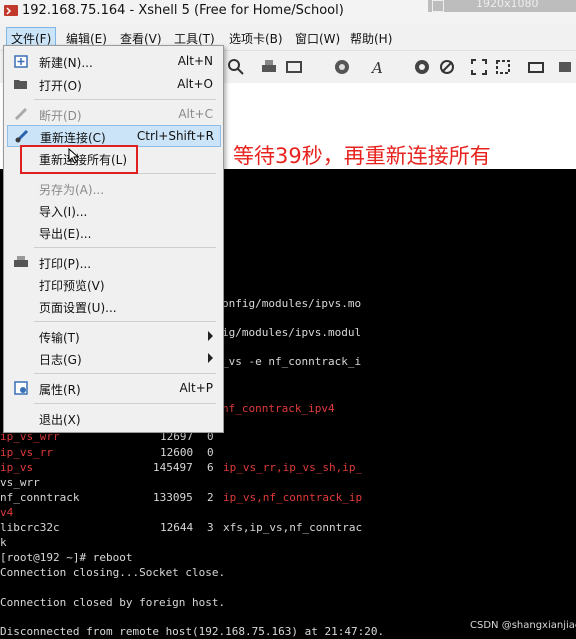 Image resolution: width=576 pixels, height=639 pixels. What do you see at coordinates (73, 138) in the screenshot?
I see `menu-label: 重新连接(C)` at bounding box center [73, 138].